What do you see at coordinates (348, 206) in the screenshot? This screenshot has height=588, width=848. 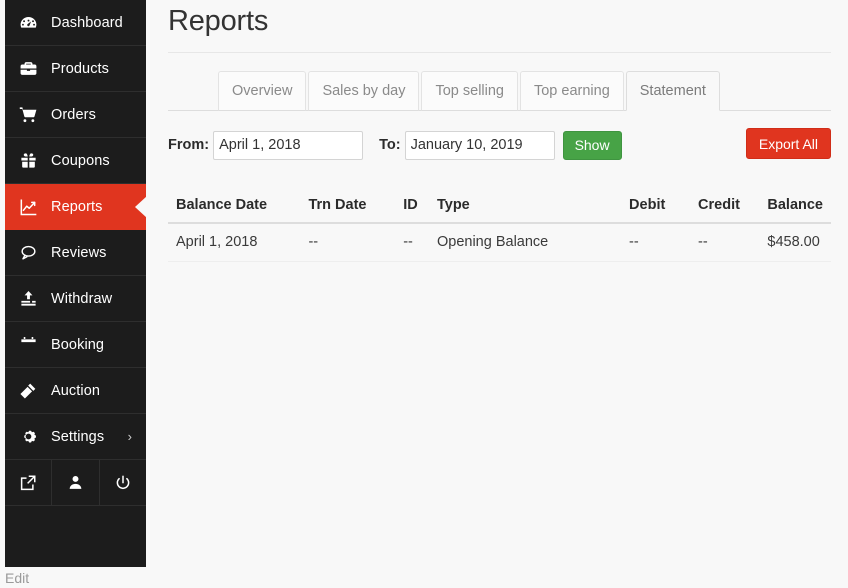 I see `column-header-trn-date: Trn Date` at bounding box center [348, 206].